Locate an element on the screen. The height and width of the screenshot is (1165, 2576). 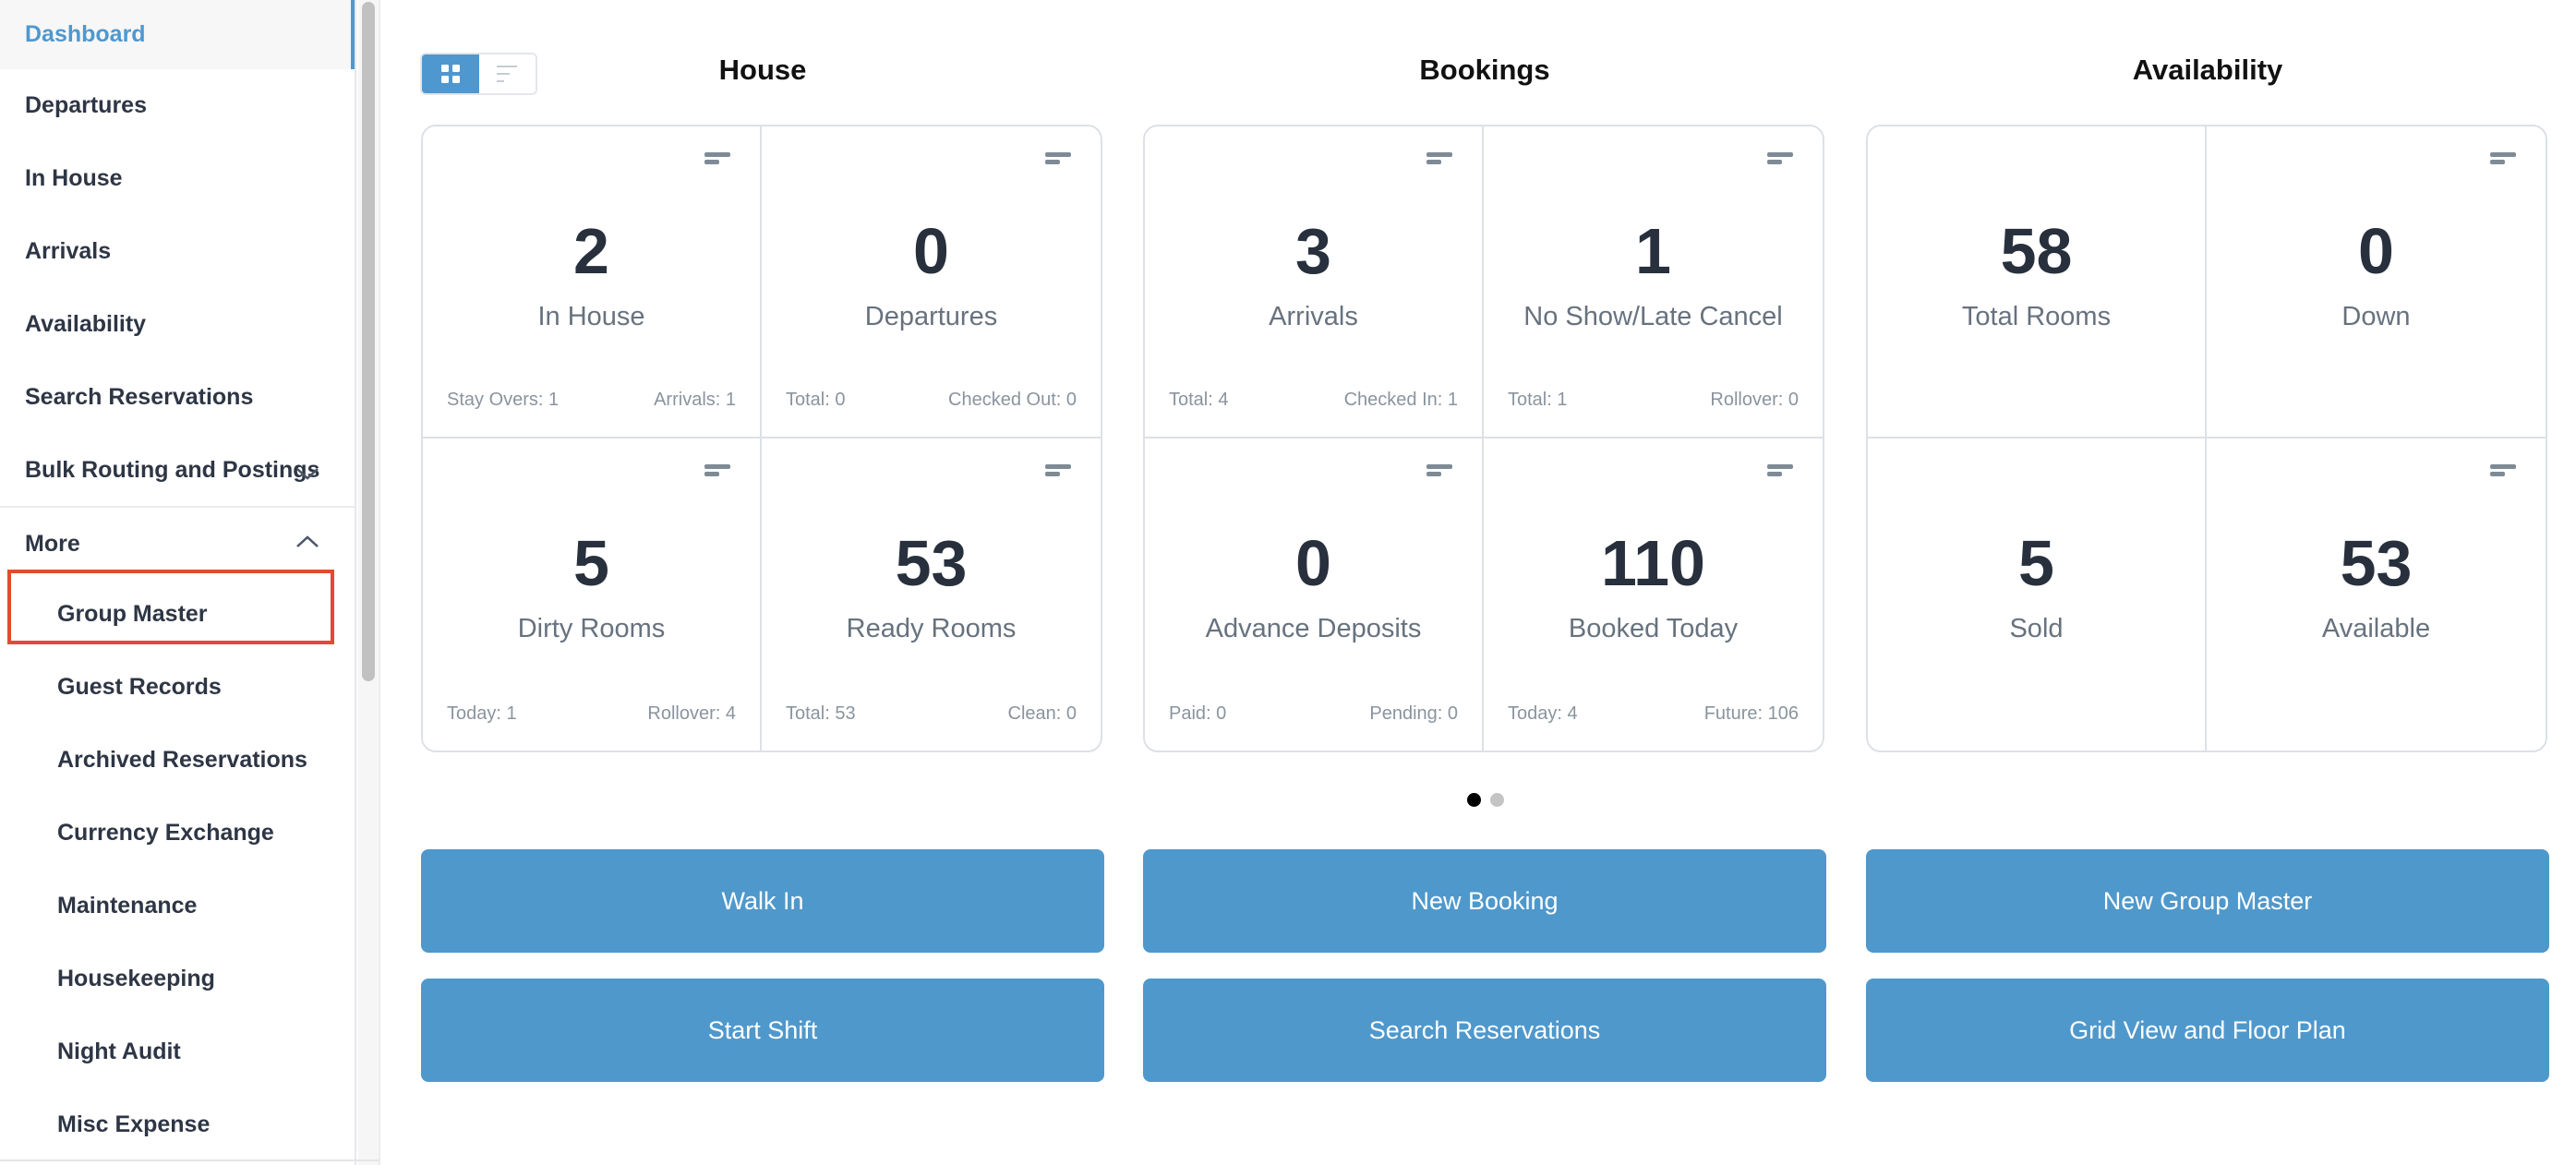
stat-footer-right: Clean: 0 is located at coordinates (1042, 713).